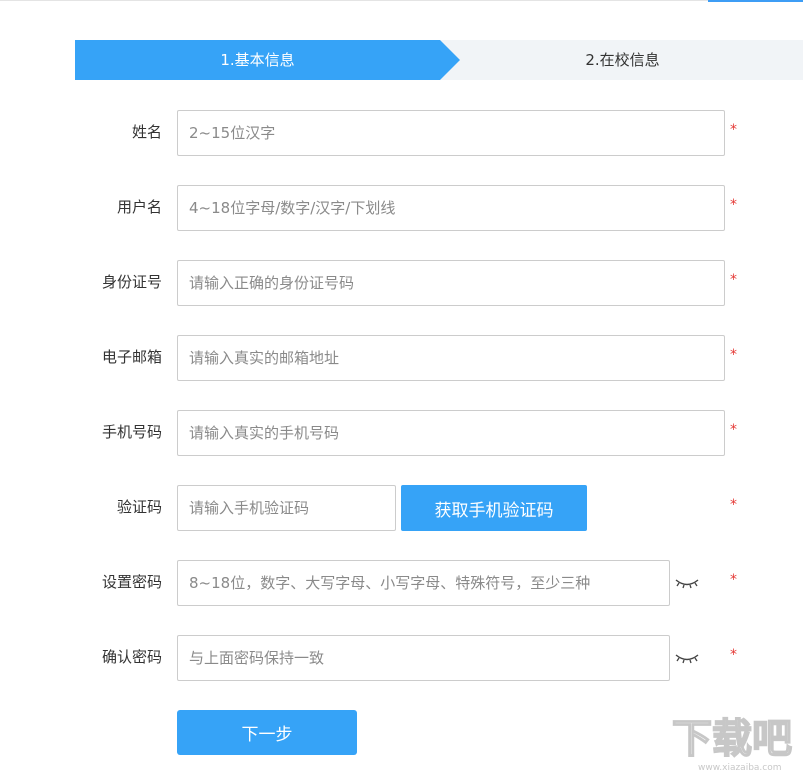  I want to click on get-sms-code-button: 获取手机验证码, so click(494, 508).